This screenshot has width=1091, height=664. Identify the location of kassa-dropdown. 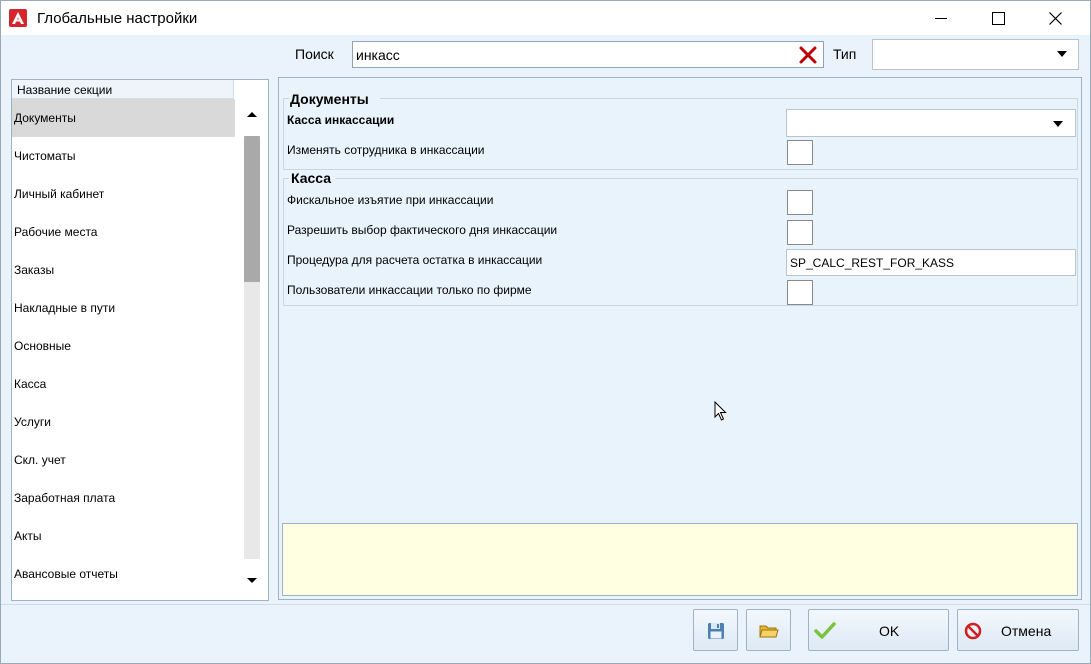
(931, 123).